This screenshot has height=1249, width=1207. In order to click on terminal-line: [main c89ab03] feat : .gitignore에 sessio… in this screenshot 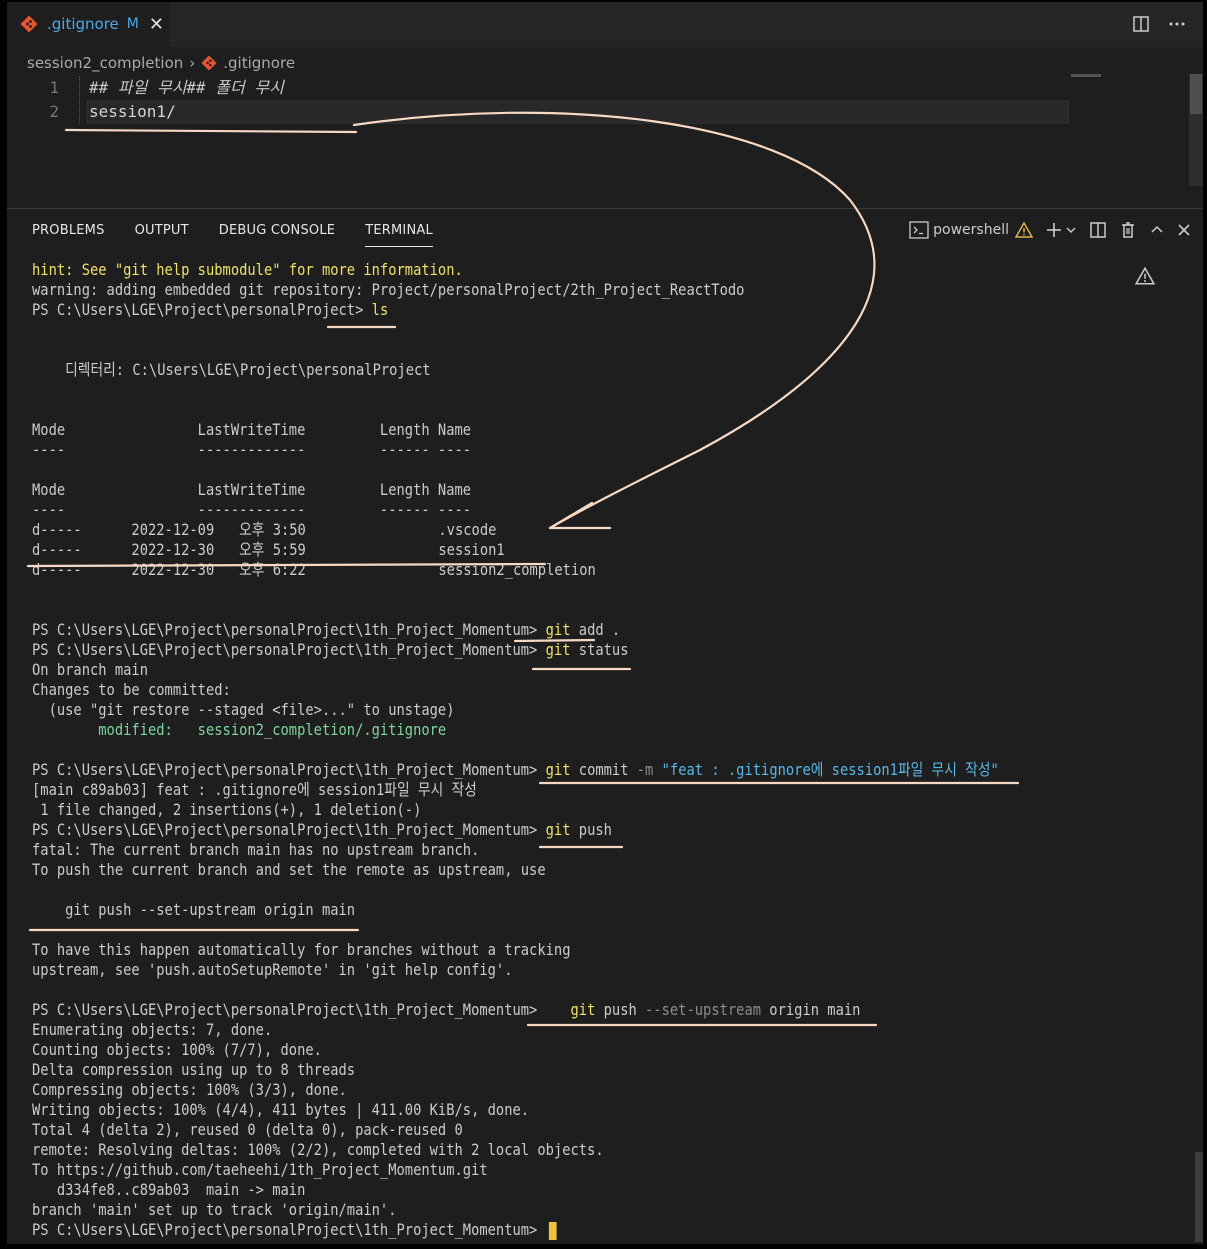, I will do `click(254, 789)`.